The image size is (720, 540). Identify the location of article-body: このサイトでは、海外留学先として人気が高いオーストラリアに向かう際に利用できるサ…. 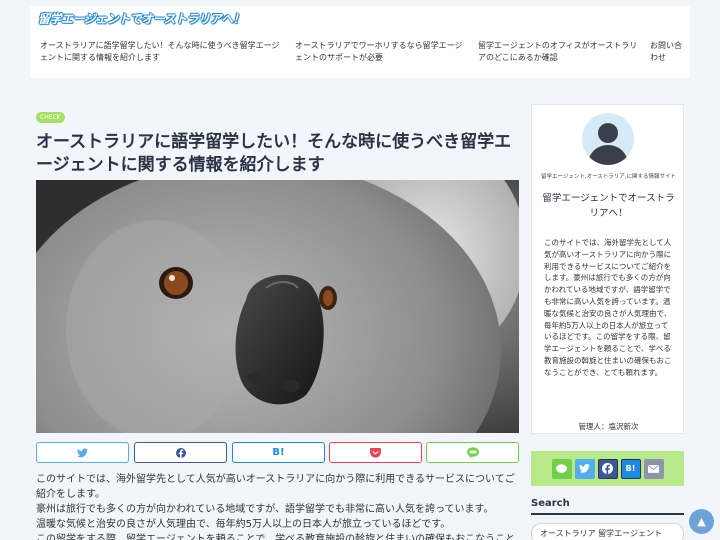
(278, 506).